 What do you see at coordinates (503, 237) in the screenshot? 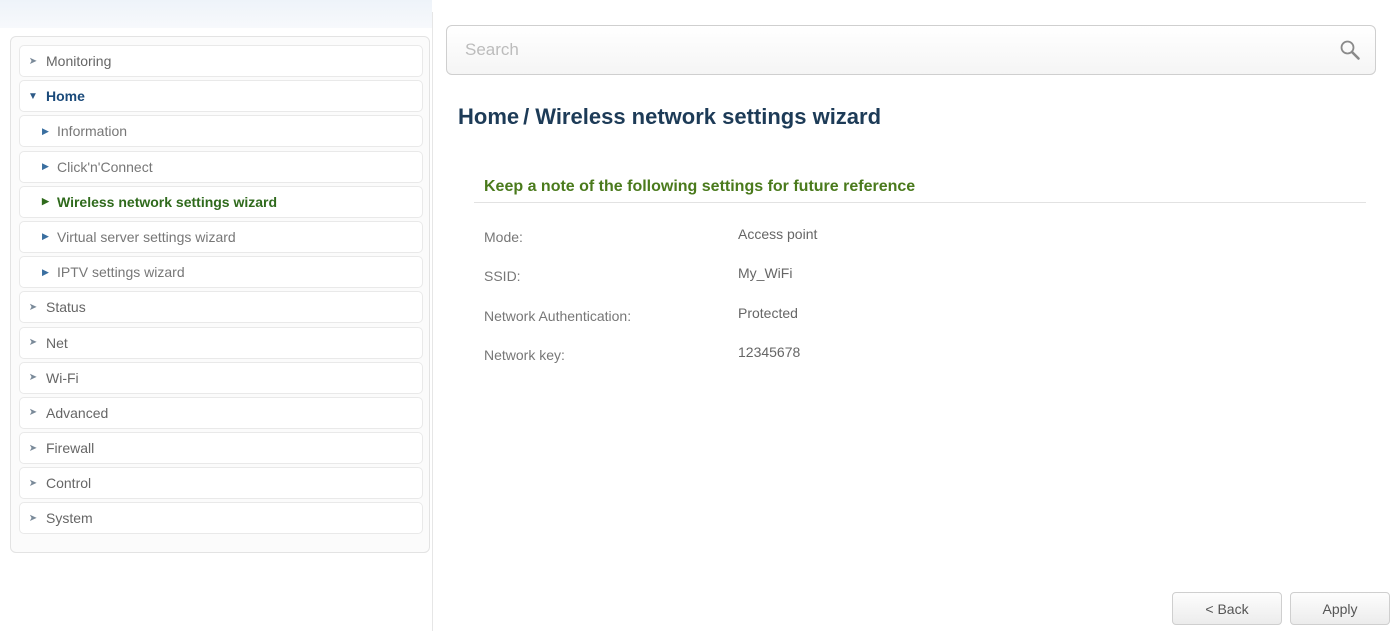
I see `mode-label: Mode:` at bounding box center [503, 237].